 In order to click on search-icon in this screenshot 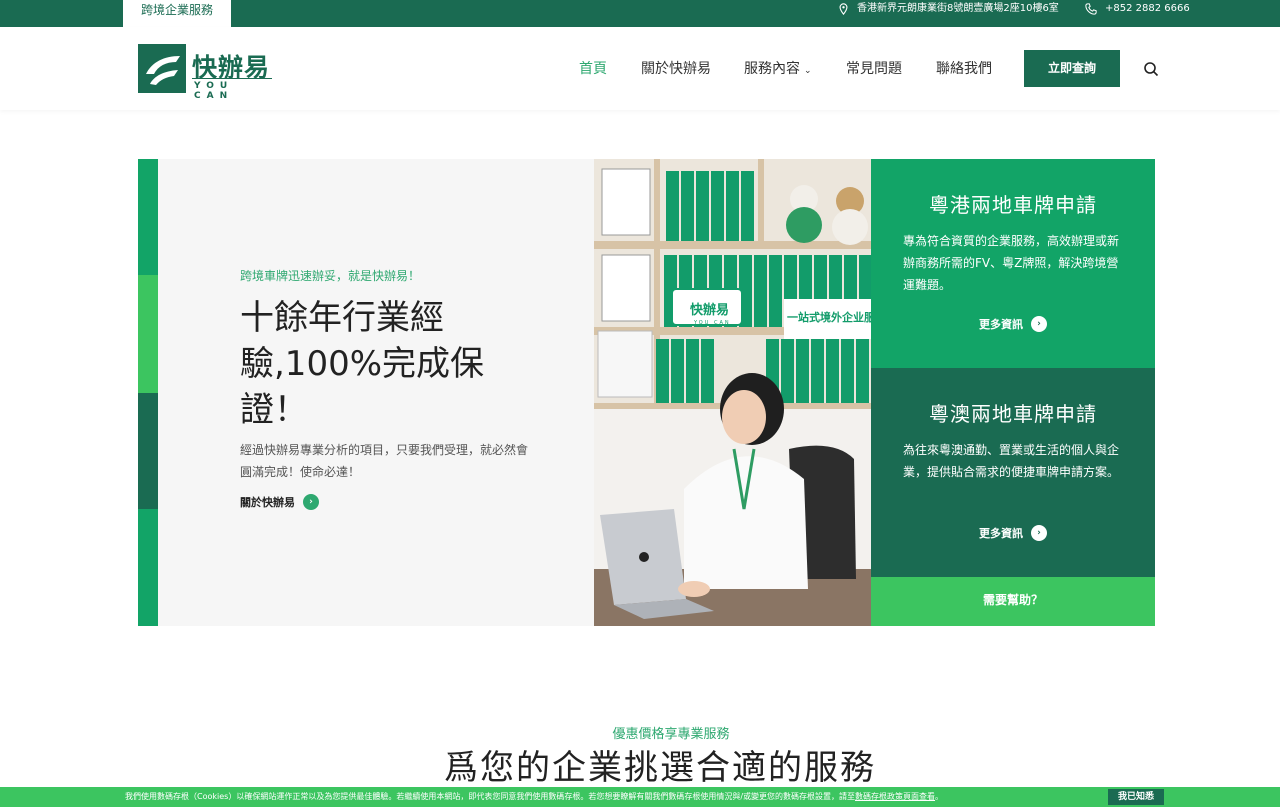, I will do `click(1151, 69)`.